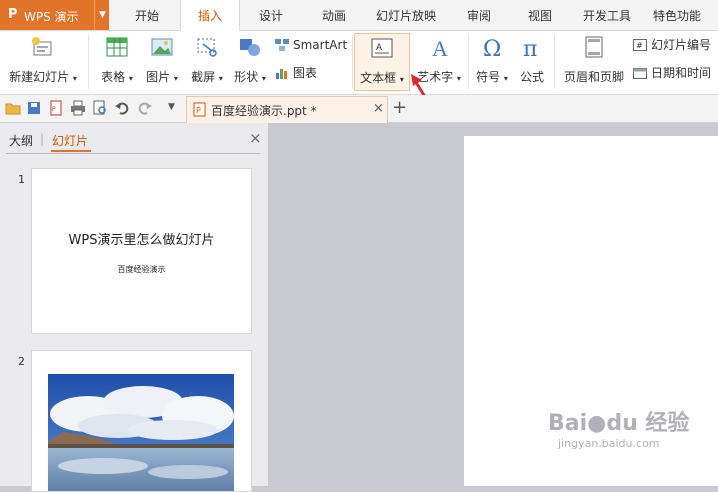 The height and width of the screenshot is (492, 718). I want to click on document-title: 百度经验演示.ppt *, so click(264, 111).